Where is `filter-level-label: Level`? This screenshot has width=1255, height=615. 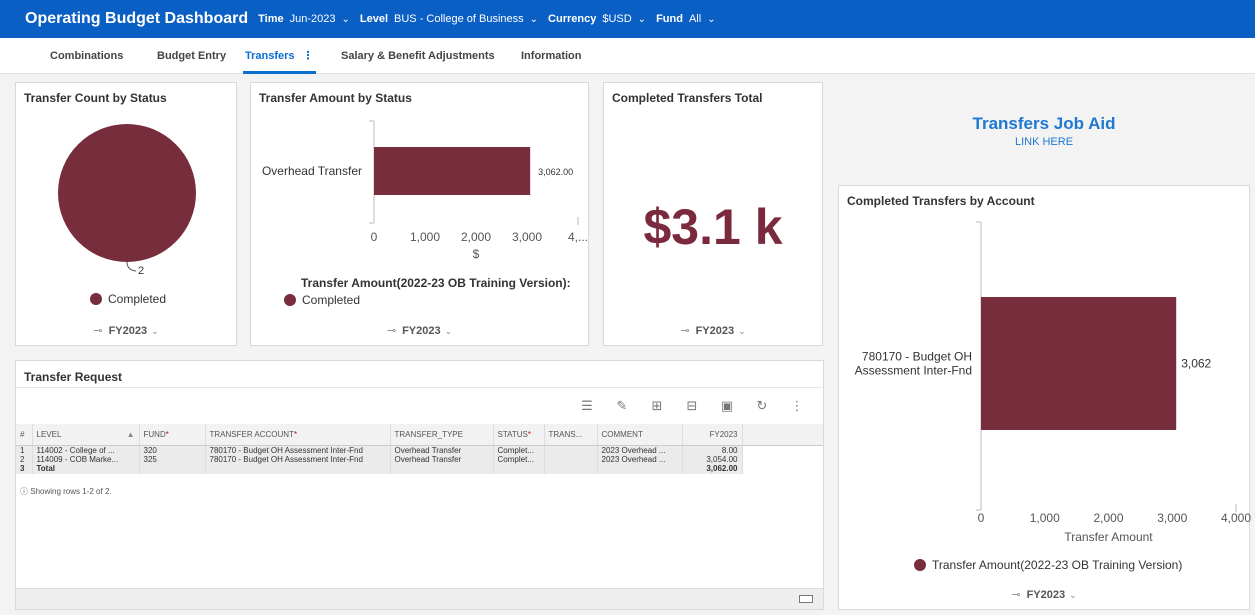 filter-level-label: Level is located at coordinates (374, 19).